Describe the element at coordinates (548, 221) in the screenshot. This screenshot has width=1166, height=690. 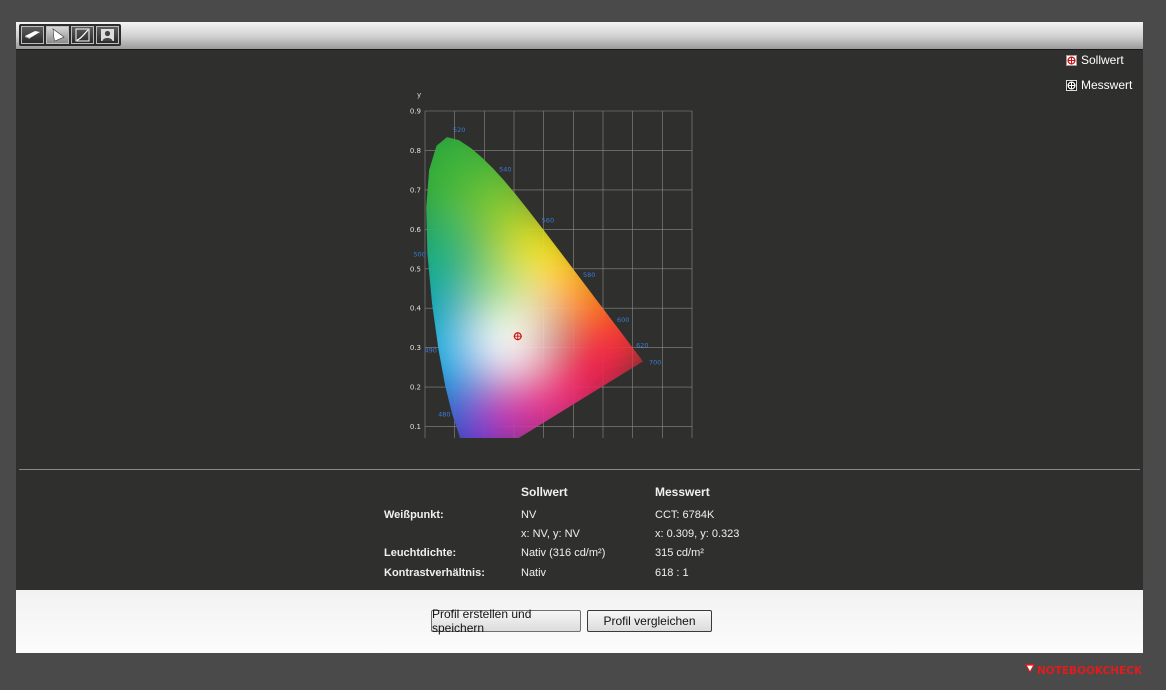
I see `wavelength-label: 560` at that location.